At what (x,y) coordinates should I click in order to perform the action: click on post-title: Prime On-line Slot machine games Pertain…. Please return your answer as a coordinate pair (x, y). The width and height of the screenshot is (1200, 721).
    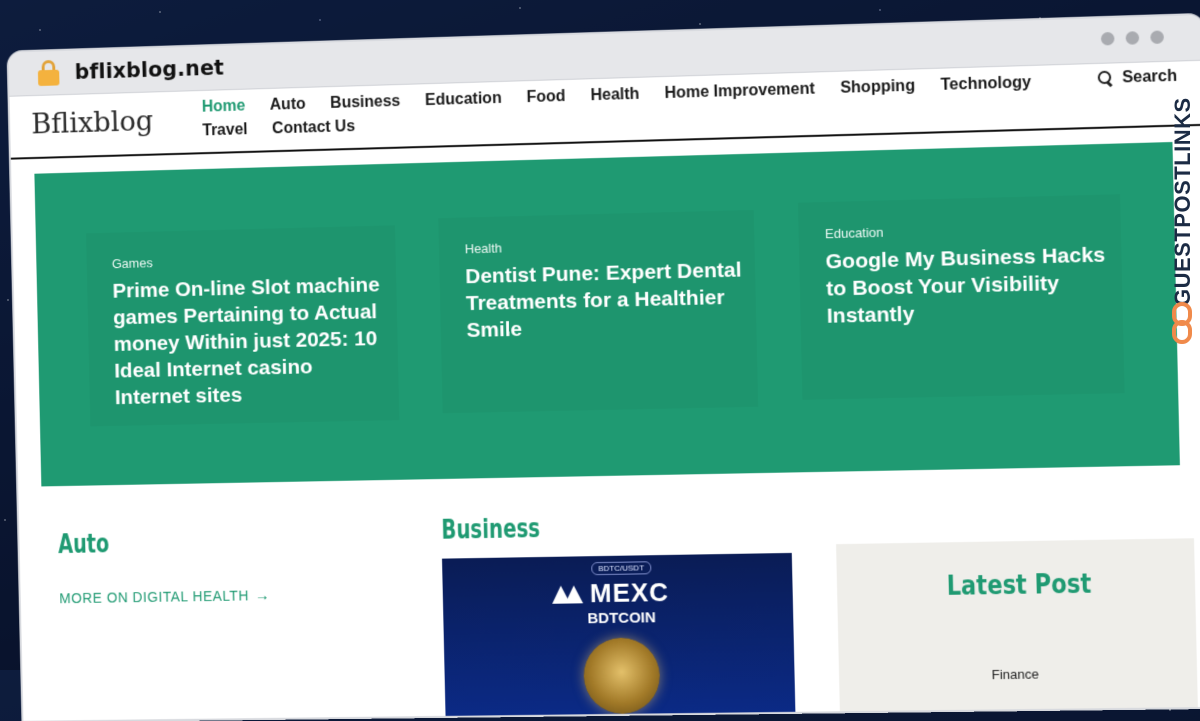
    Looking at the image, I should click on (253, 341).